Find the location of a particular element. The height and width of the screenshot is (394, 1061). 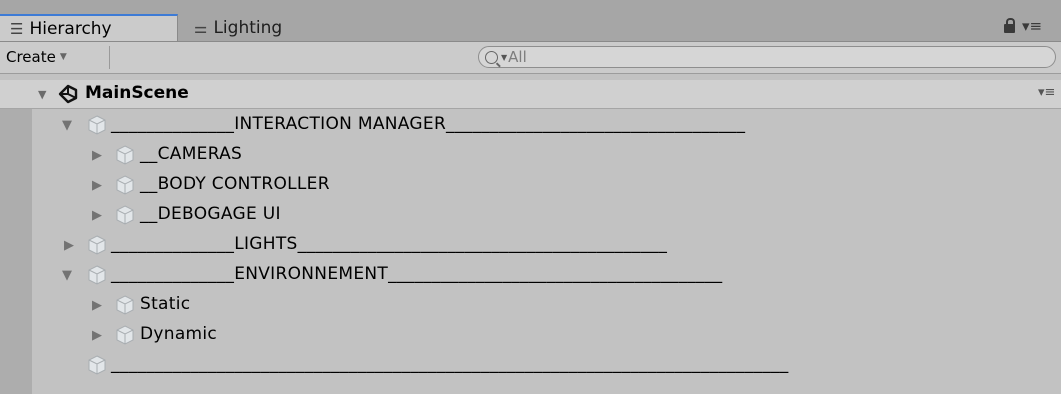

create-button-label: Create is located at coordinates (31, 57).